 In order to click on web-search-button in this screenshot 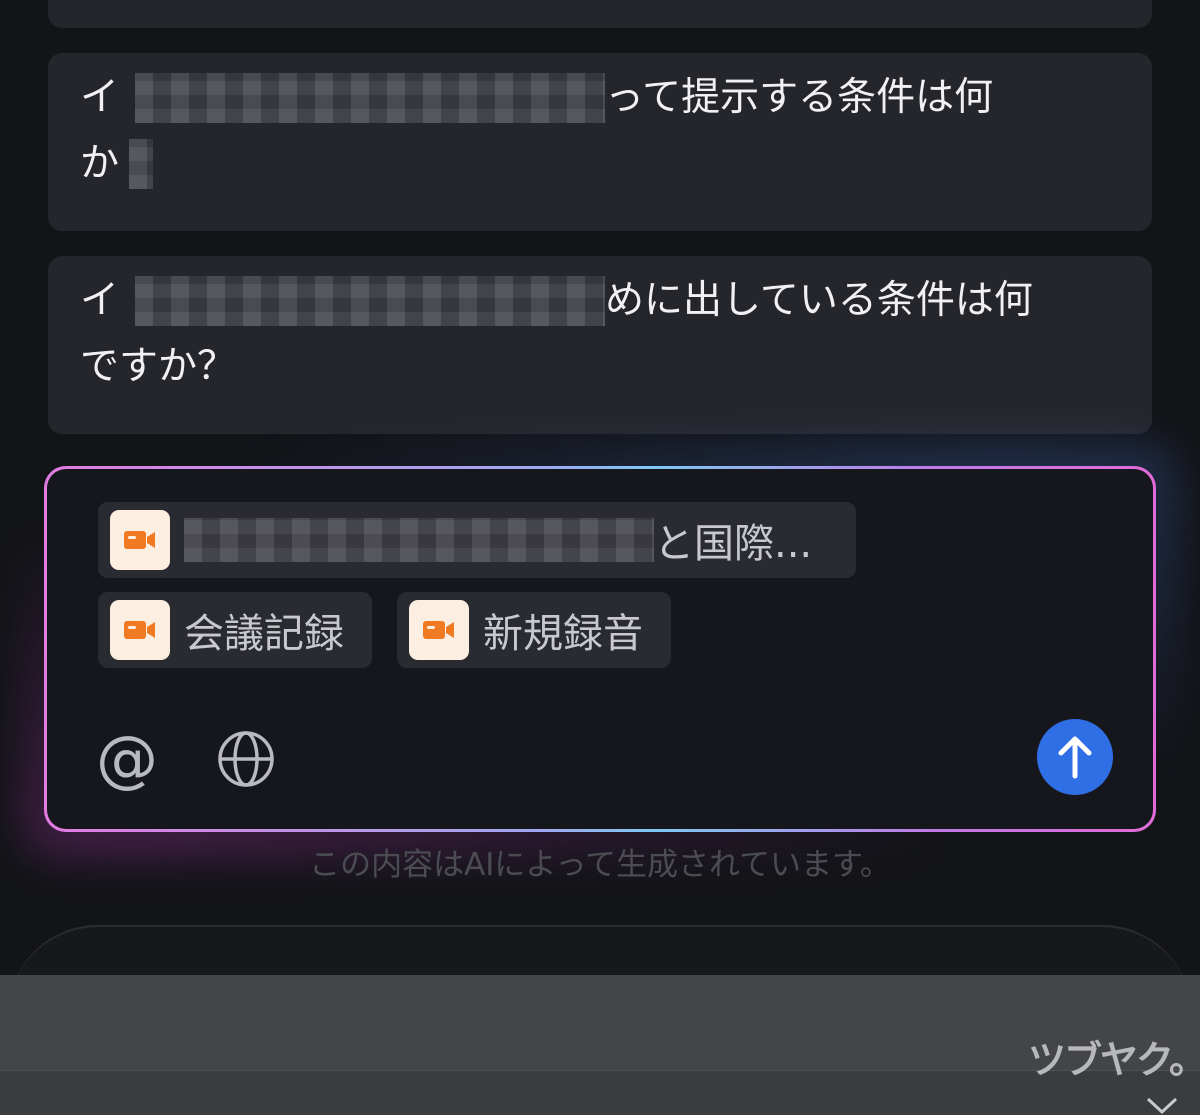, I will do `click(246, 759)`.